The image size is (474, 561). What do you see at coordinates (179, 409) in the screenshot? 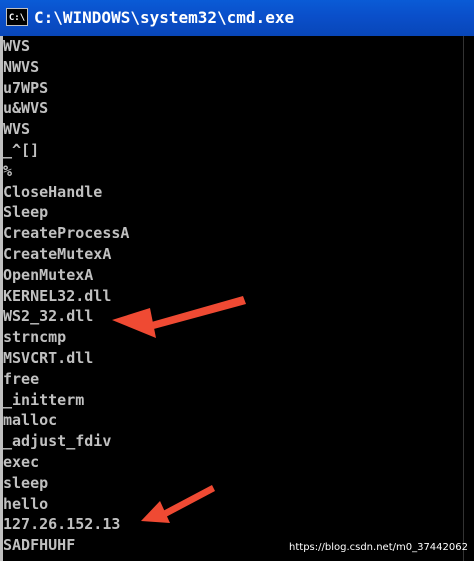
I see `annotation-arrows` at bounding box center [179, 409].